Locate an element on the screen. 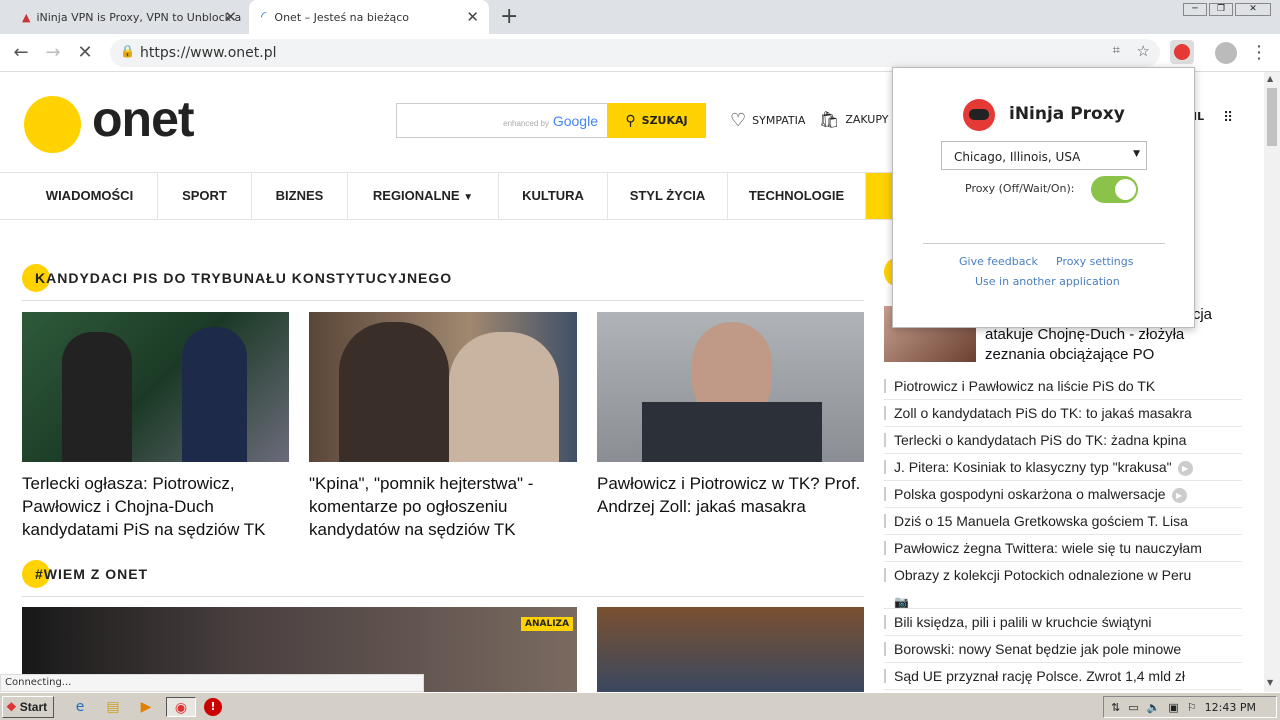 The image size is (1280, 720). section-title: #WIEM Z ONET is located at coordinates (91, 574).